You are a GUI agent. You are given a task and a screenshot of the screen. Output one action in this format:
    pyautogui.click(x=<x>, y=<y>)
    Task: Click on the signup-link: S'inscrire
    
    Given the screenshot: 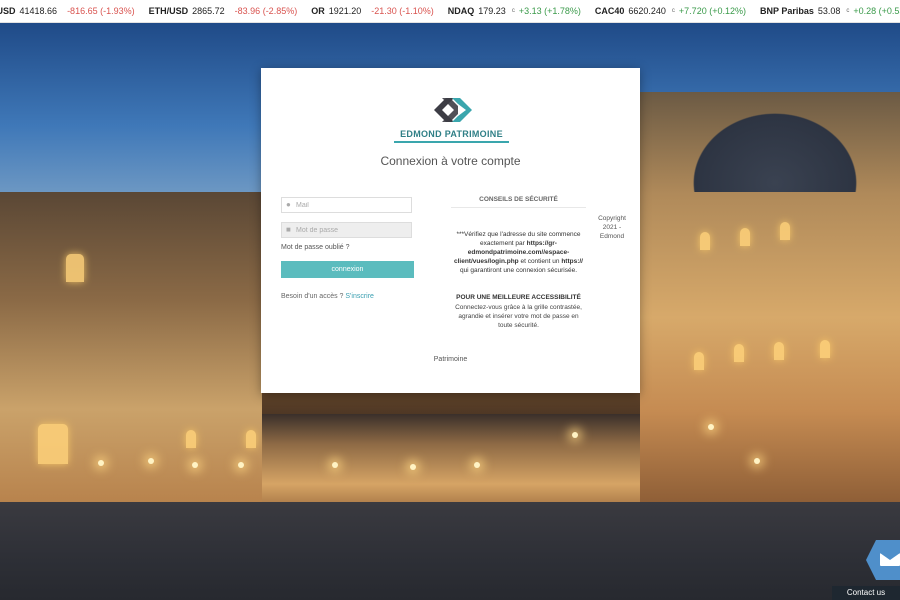 What is the action you would take?
    pyautogui.click(x=359, y=296)
    